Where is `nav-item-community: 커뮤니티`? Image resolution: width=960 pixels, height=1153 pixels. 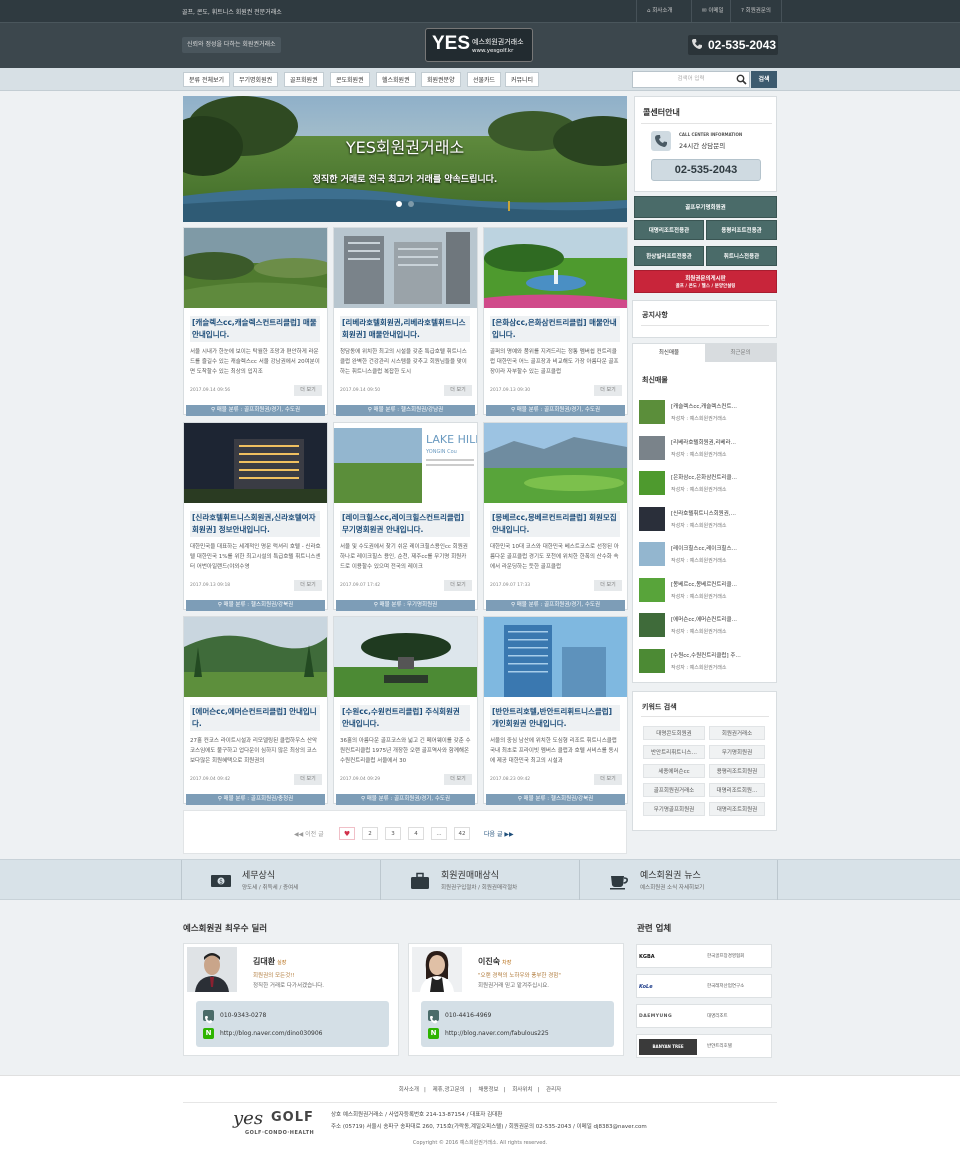
nav-item-community: 커뮤니티 is located at coordinates (522, 79).